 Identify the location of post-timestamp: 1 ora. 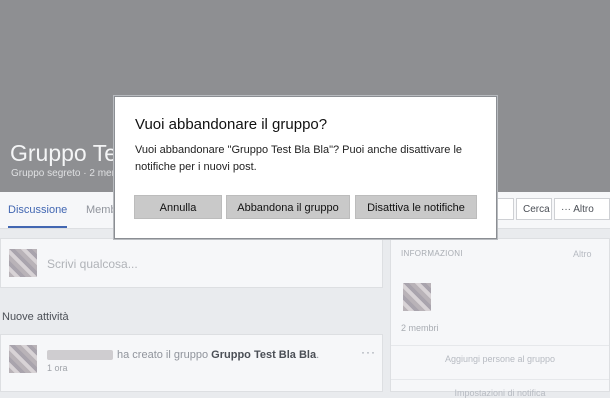
(57, 368).